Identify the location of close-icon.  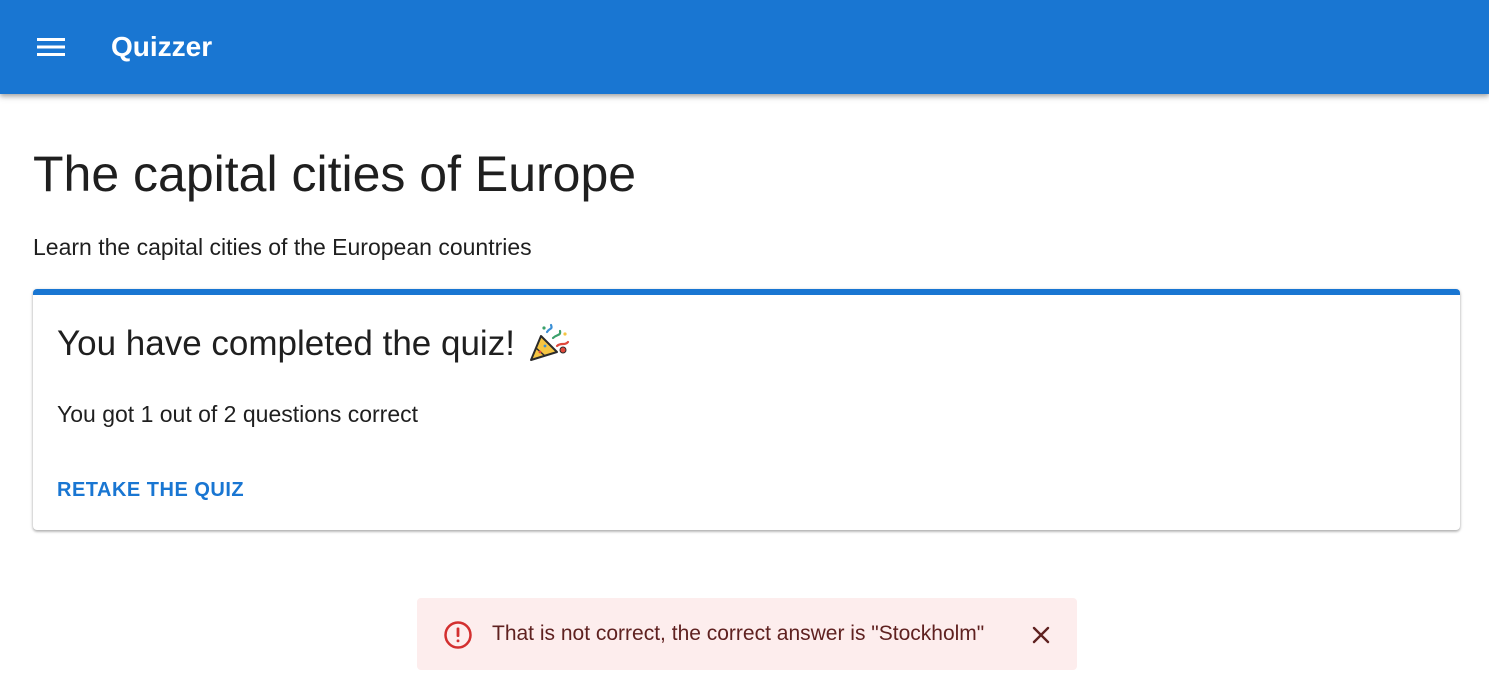
(1041, 635).